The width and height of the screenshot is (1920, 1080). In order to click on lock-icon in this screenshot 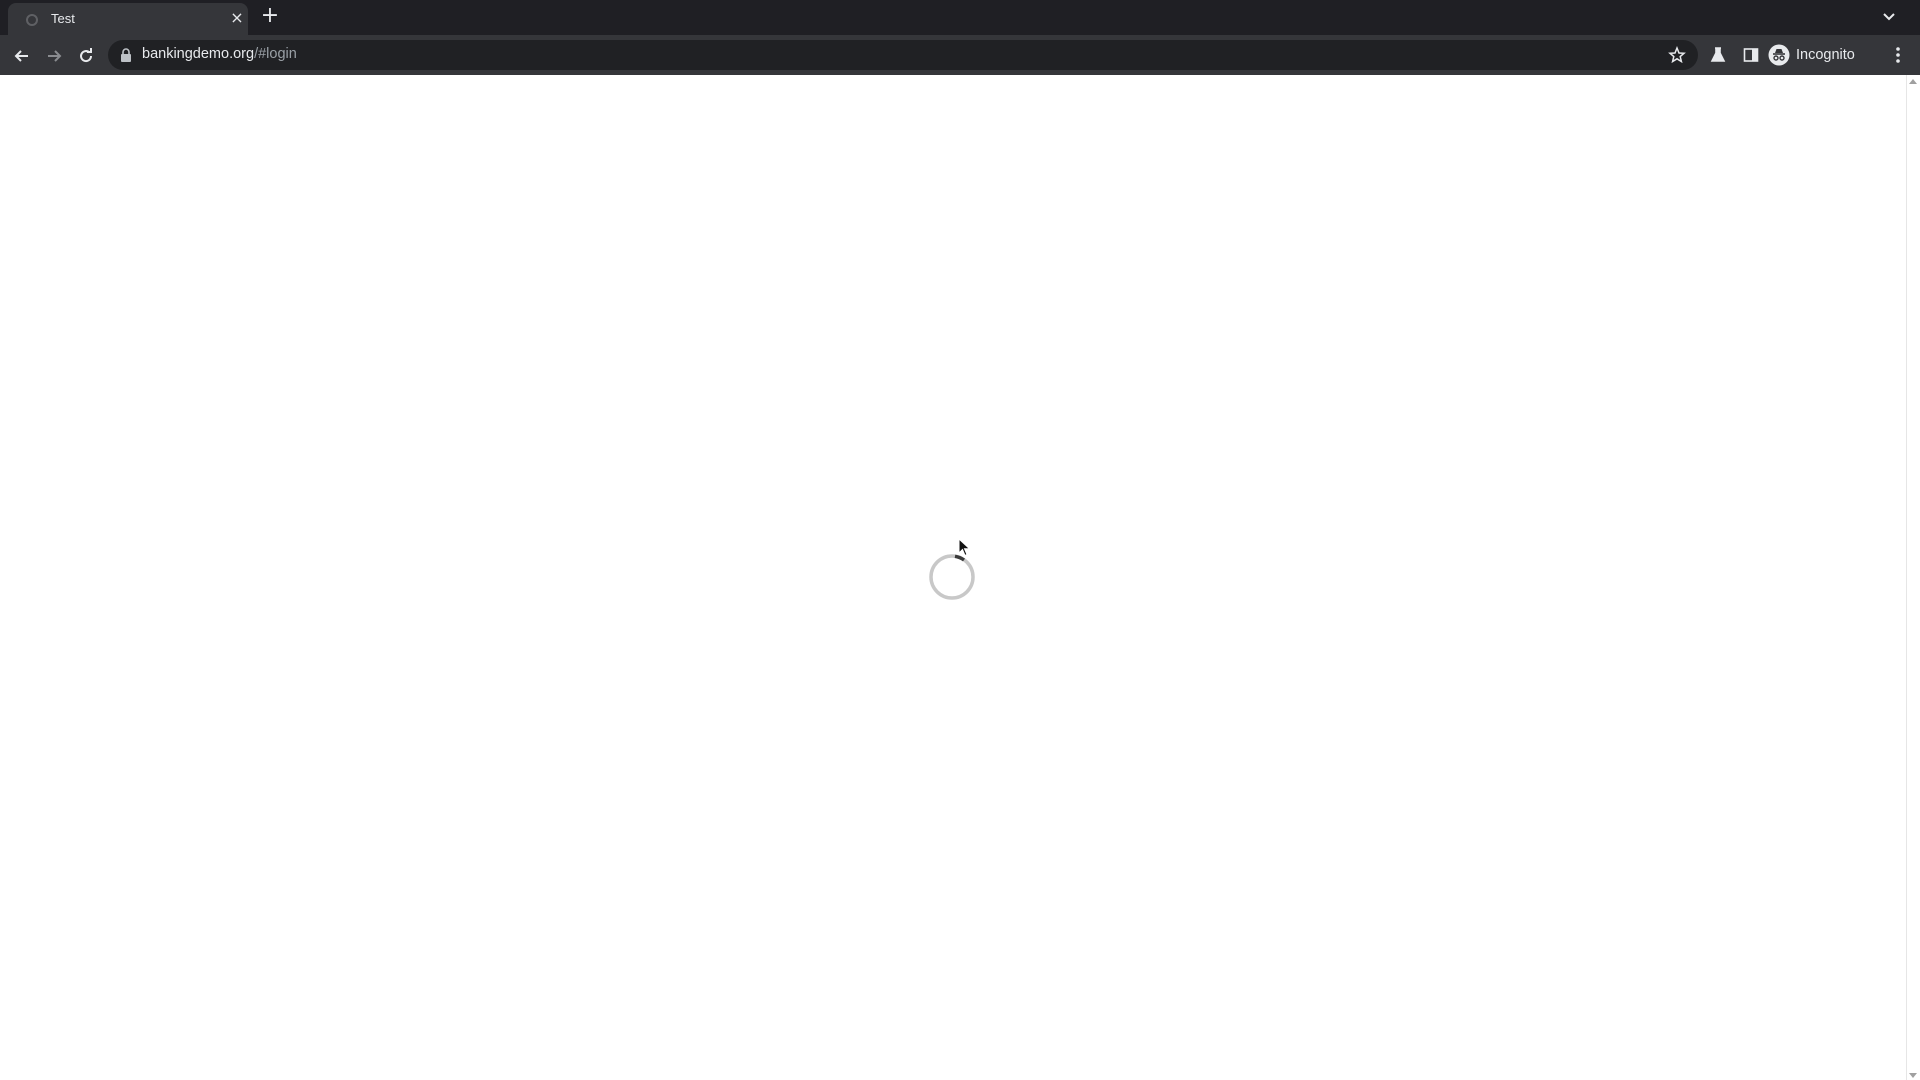, I will do `click(126, 55)`.